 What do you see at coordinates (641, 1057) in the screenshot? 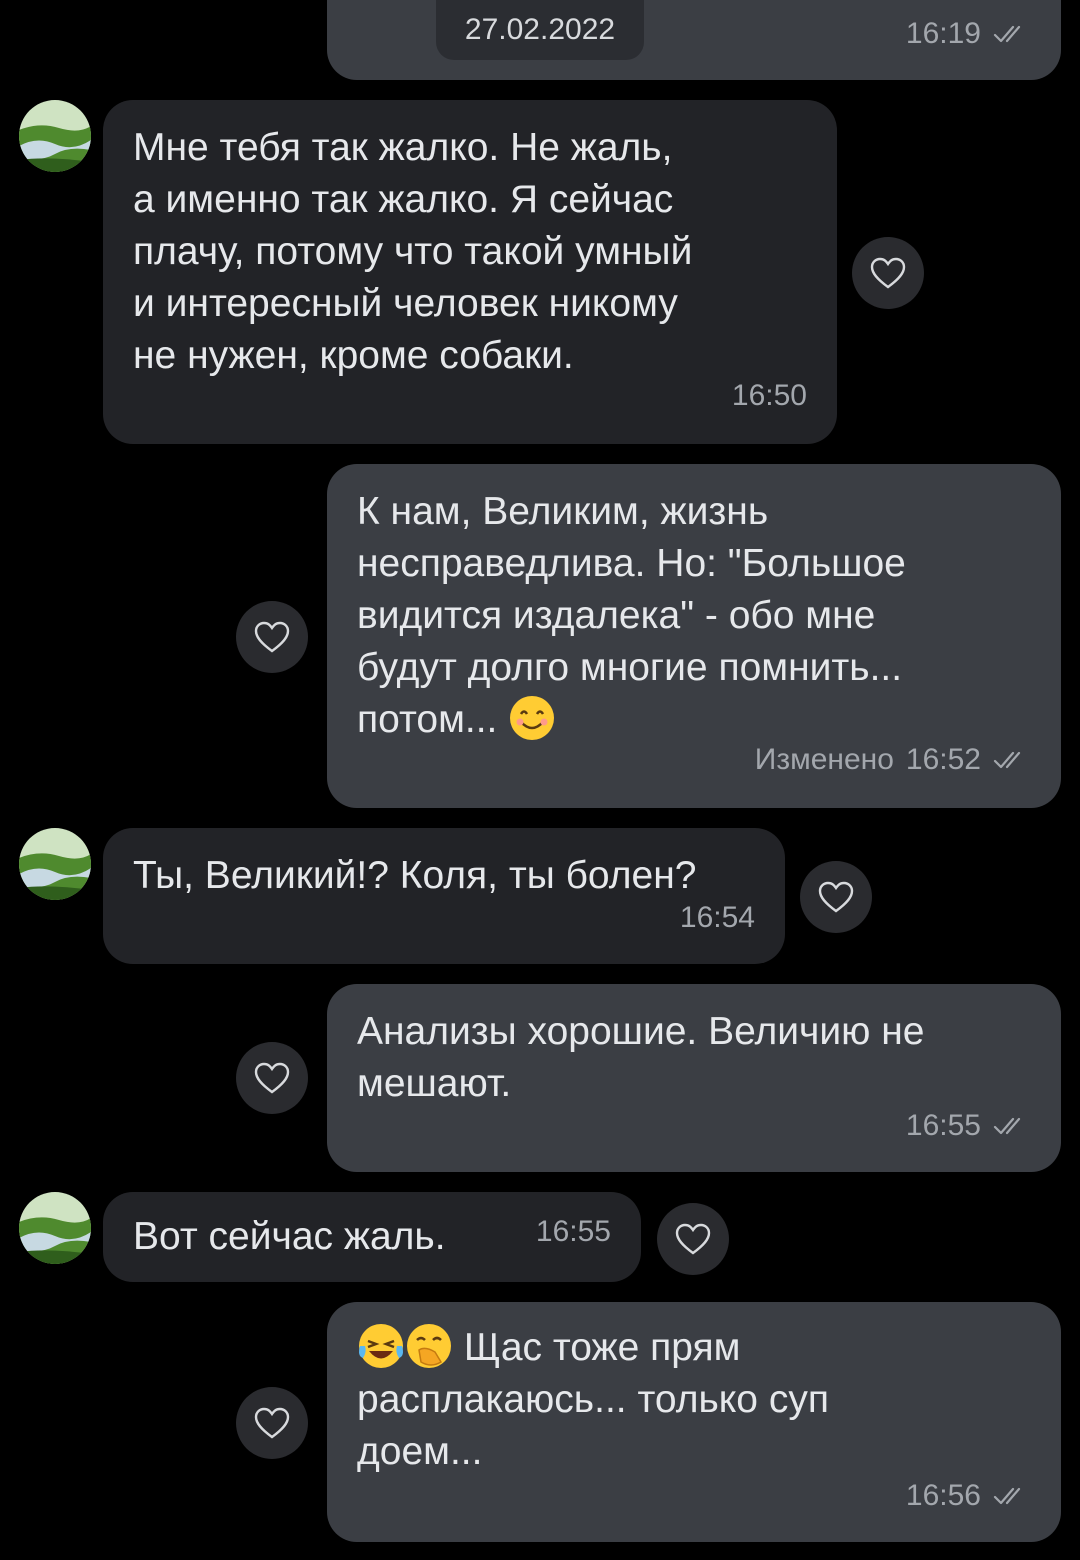
I see `message-text: Анализы хорошие. Величию не мешают.` at bounding box center [641, 1057].